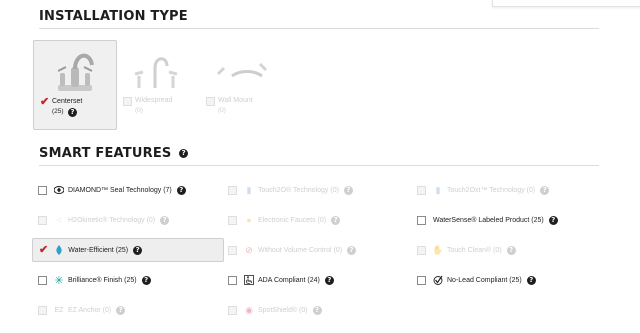 This screenshot has height=333, width=640. Describe the element at coordinates (98, 250) in the screenshot. I see `feature-label: Water-Efficient (25)` at that location.